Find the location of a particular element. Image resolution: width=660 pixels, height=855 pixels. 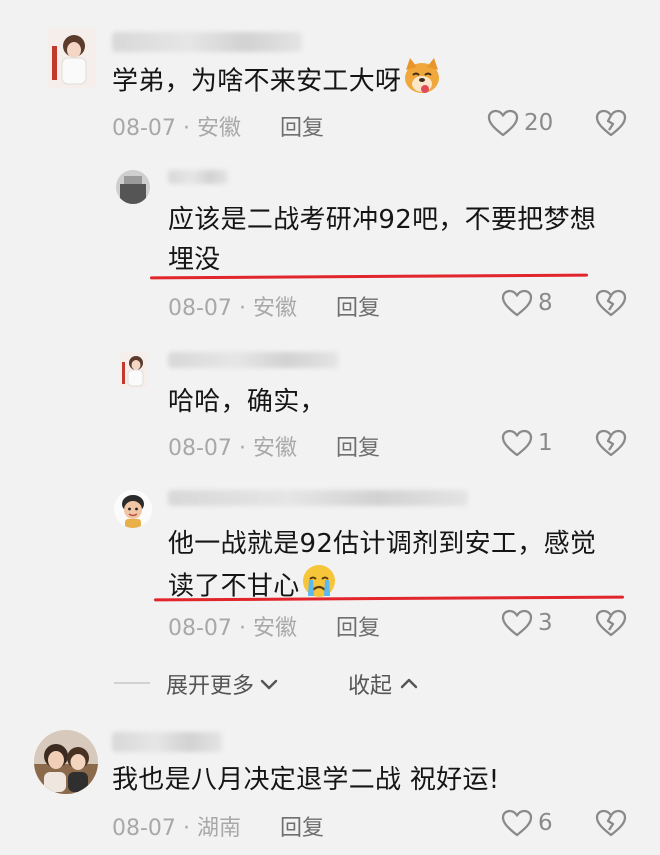

like-button: 8 is located at coordinates (526, 303).